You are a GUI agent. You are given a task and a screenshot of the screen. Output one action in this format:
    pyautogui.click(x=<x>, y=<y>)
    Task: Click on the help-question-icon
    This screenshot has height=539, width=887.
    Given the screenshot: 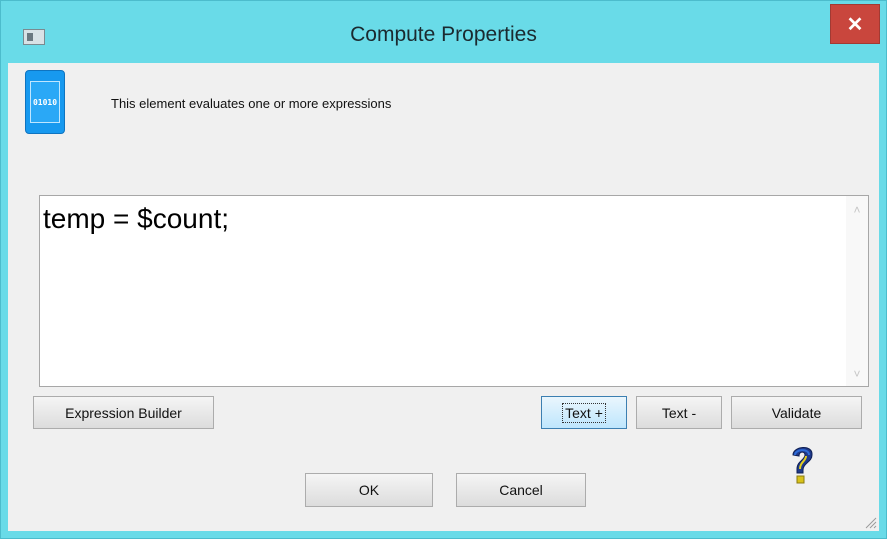 What is the action you would take?
    pyautogui.click(x=802, y=465)
    